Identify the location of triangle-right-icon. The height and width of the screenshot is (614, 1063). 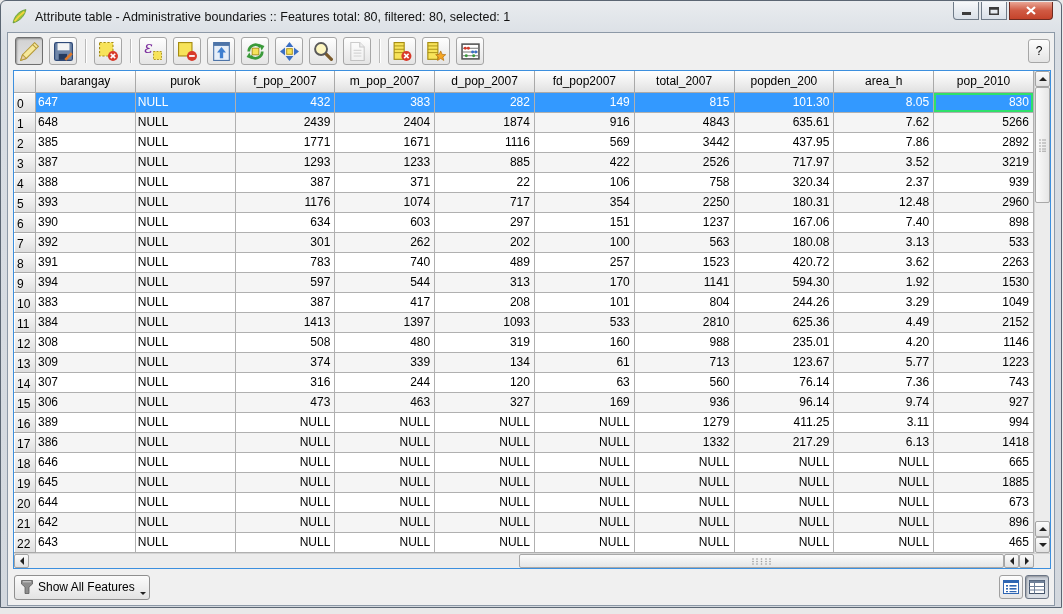
(1026, 561).